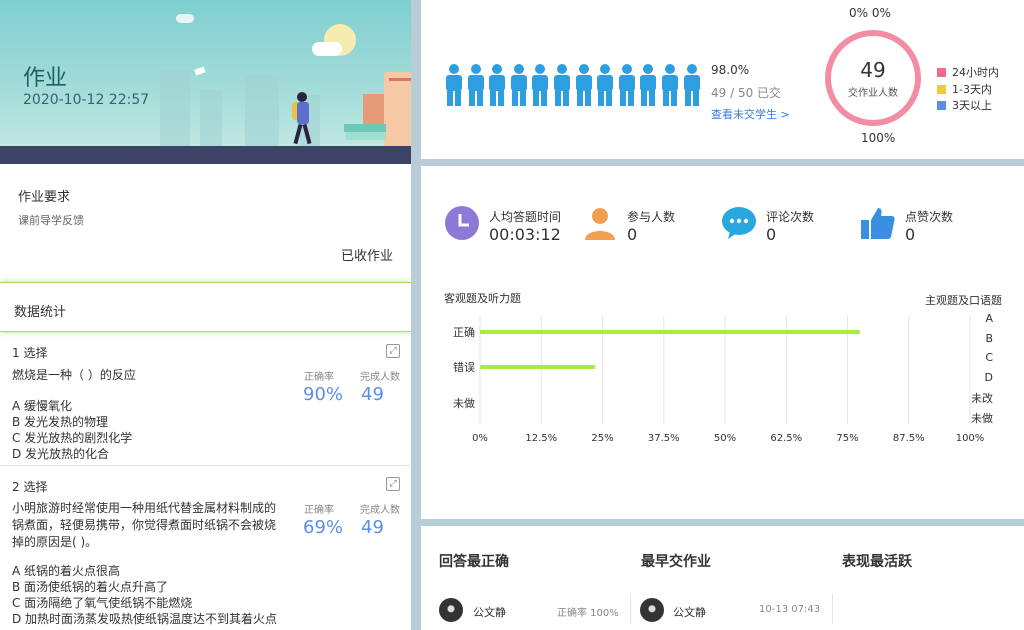  Describe the element at coordinates (51, 220) in the screenshot. I see `requirement-text: 课前导学反馈` at that location.